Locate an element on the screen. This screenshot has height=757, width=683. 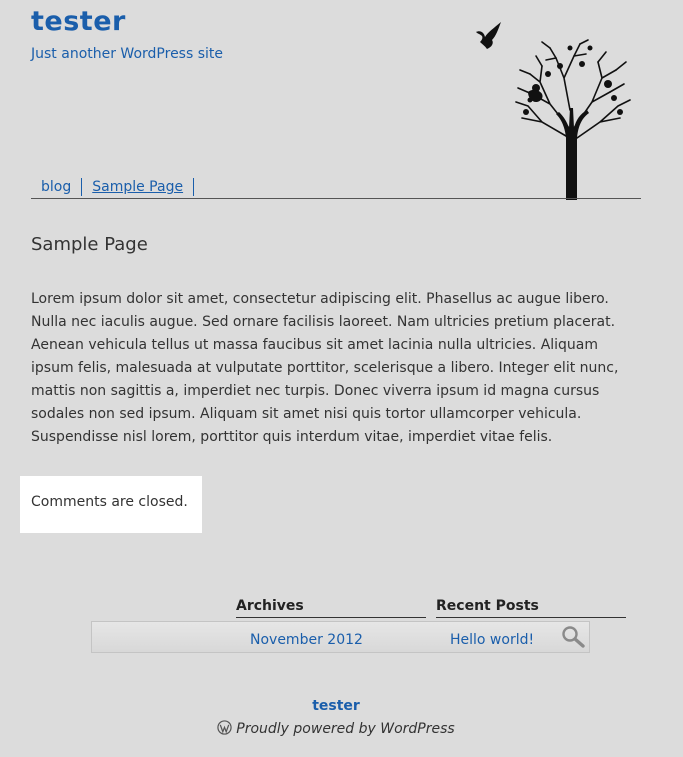
bird-and-tree-icon is located at coordinates (553, 111).